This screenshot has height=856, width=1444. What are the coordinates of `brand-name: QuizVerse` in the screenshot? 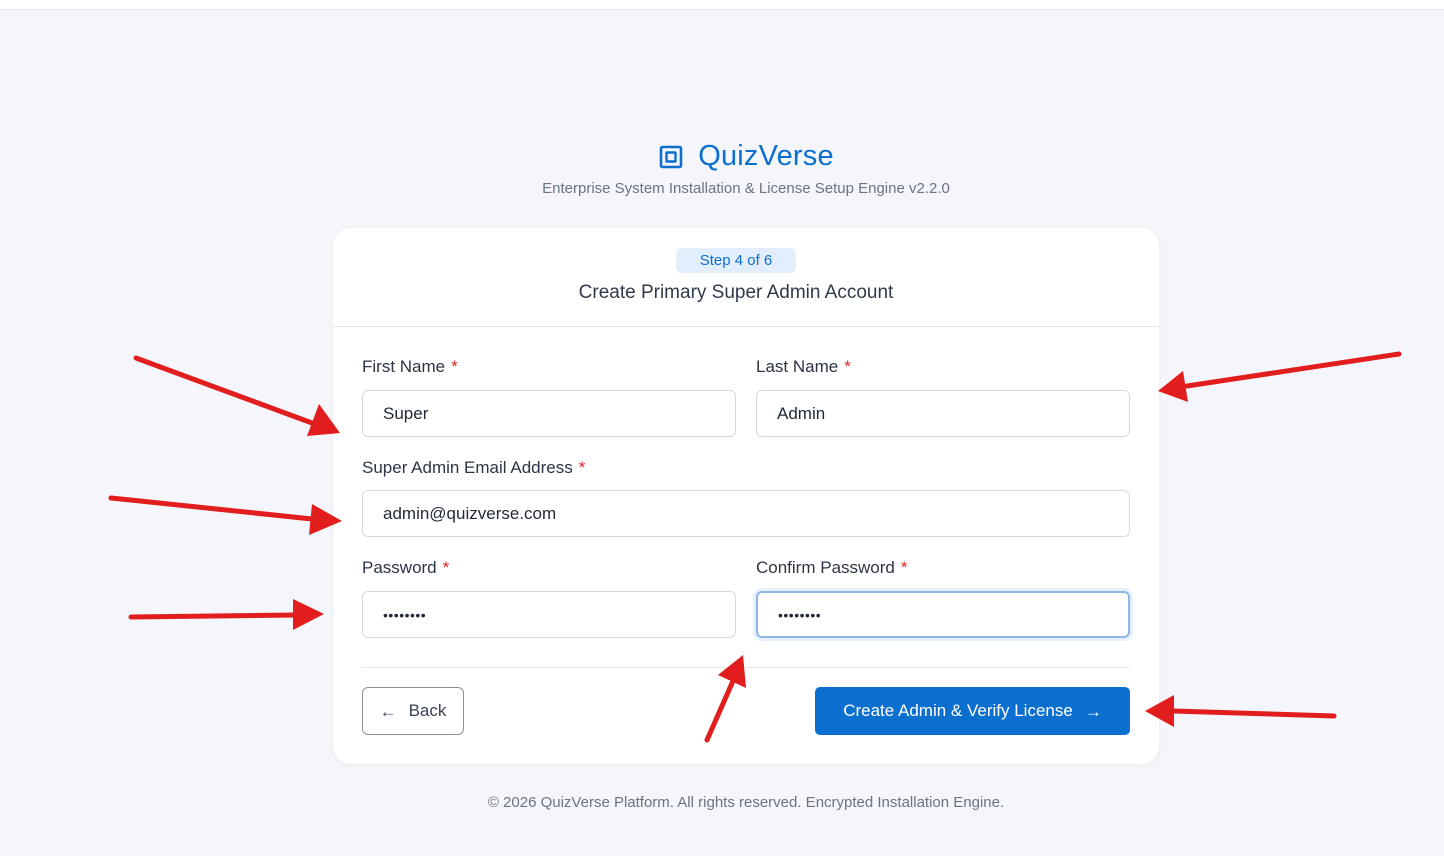 It's located at (766, 156).